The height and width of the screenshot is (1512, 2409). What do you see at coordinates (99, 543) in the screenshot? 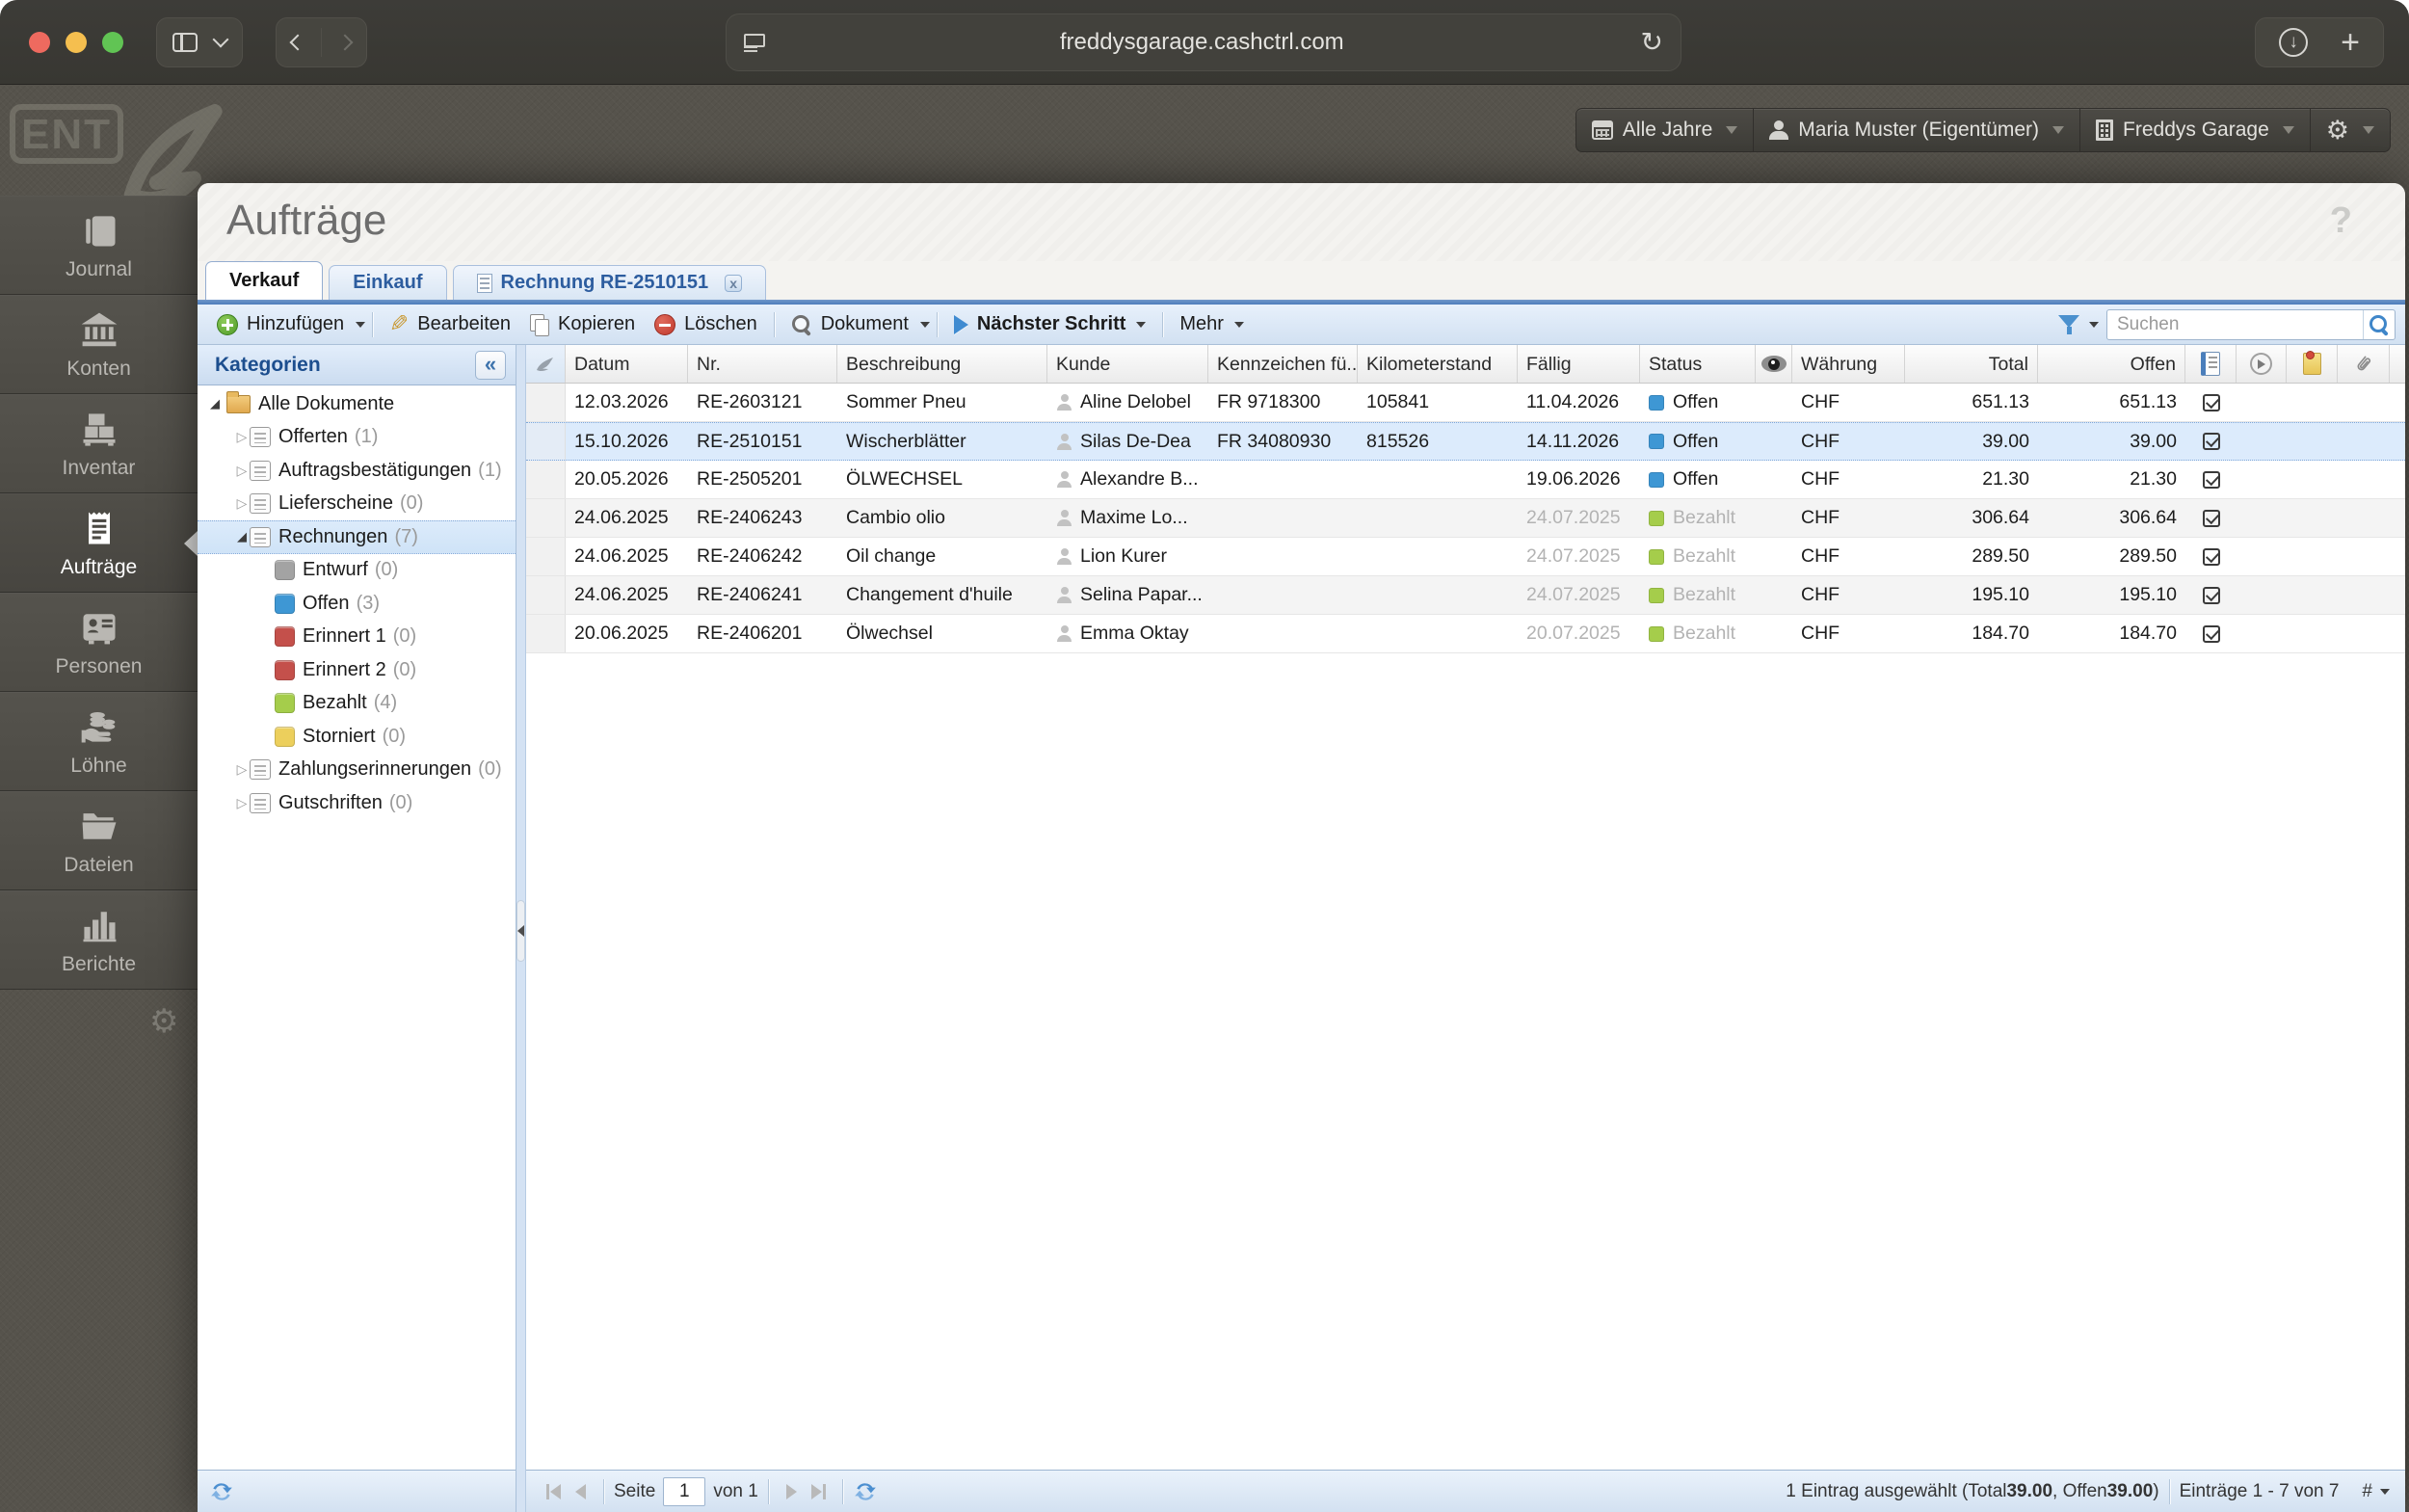
I see `nav-item-auftraege: Aufträge` at bounding box center [99, 543].